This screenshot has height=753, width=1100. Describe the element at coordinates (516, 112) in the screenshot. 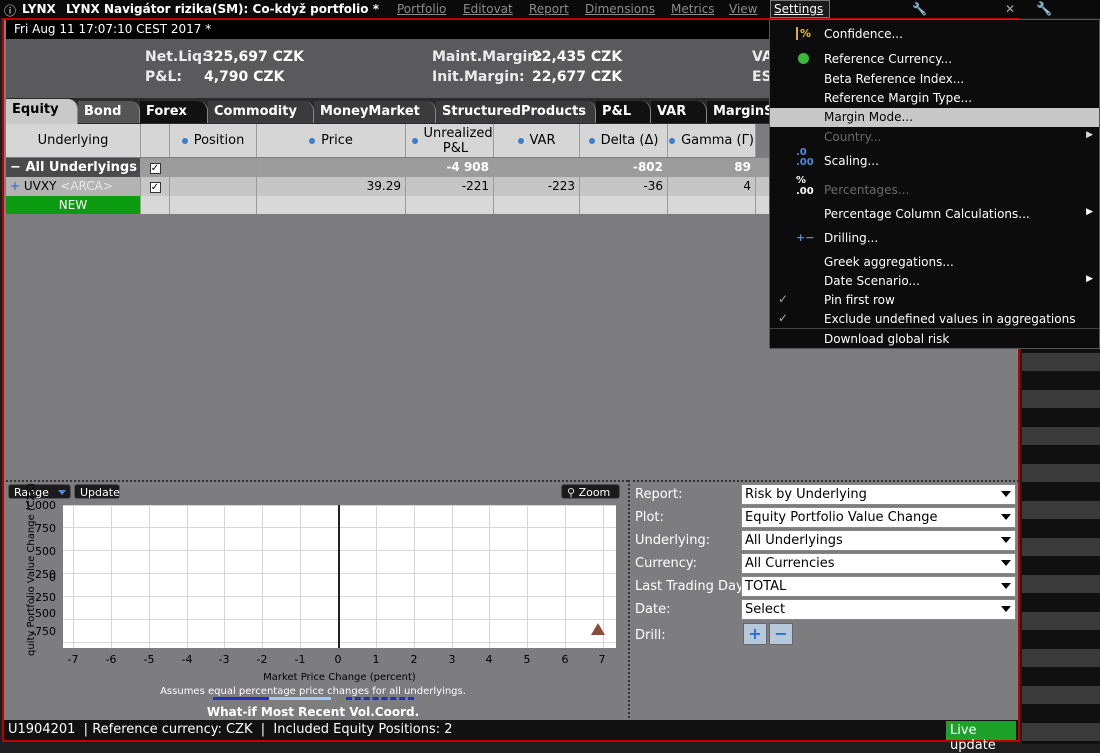

I see `tab-structuredproducts: StructuredProducts` at that location.